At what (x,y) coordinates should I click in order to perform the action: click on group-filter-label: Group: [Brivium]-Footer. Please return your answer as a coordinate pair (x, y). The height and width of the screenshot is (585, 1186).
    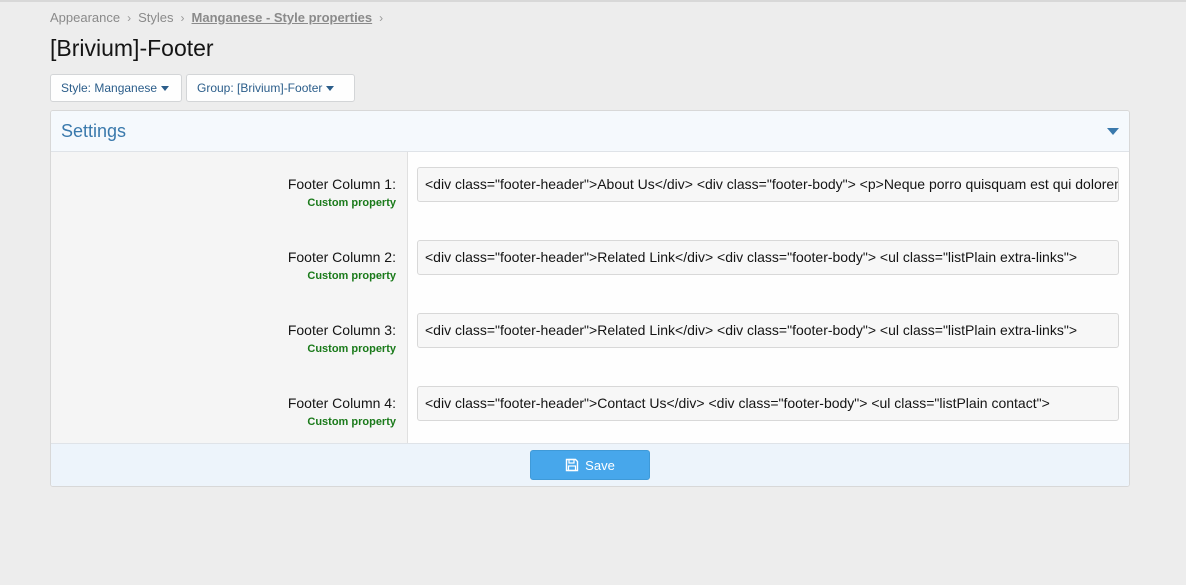
    Looking at the image, I should click on (260, 88).